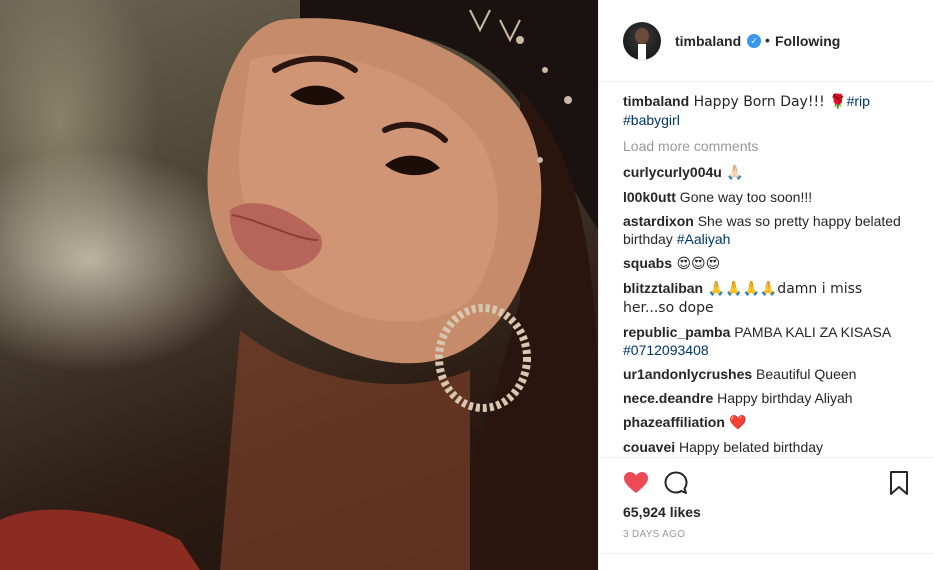 The image size is (934, 570). I want to click on post-actions: 65,924 likes 3 DAYS AGO, so click(766, 513).